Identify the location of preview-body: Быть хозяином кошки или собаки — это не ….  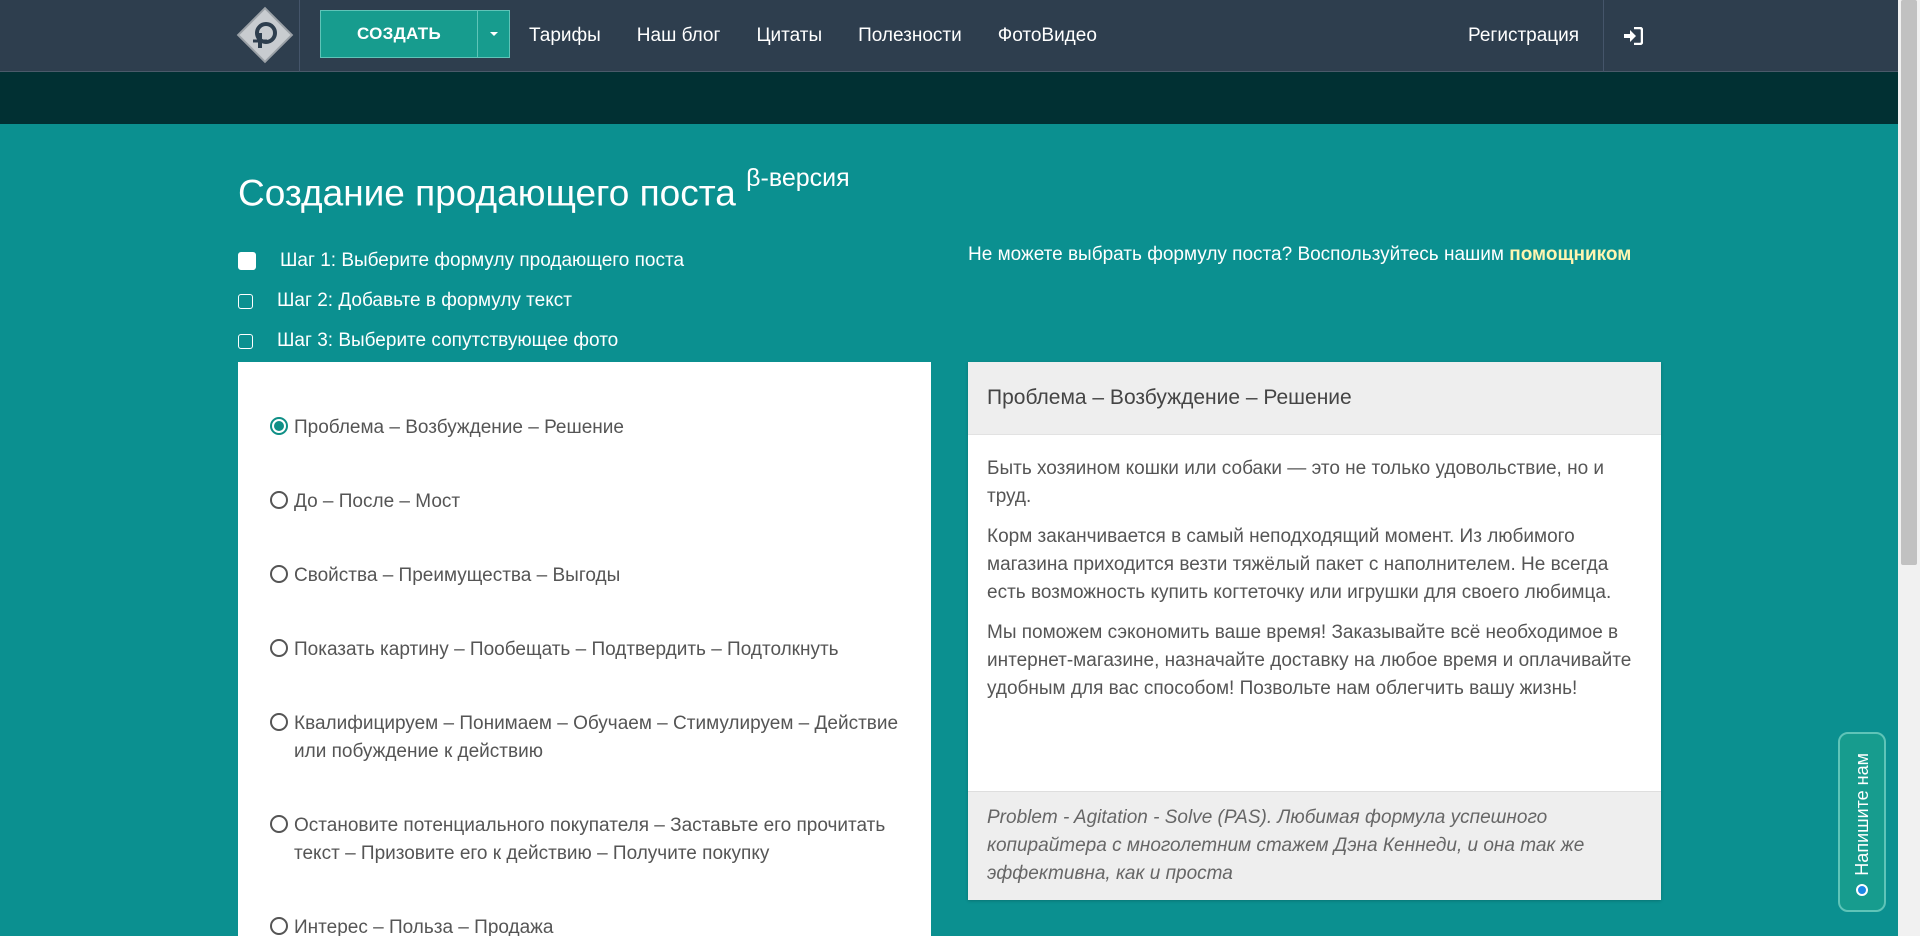
(1314, 569).